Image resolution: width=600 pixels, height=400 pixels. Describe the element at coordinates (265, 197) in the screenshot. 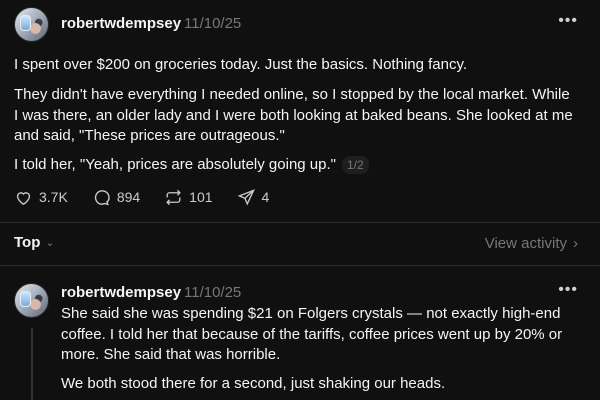

I see `share-count: 4` at that location.